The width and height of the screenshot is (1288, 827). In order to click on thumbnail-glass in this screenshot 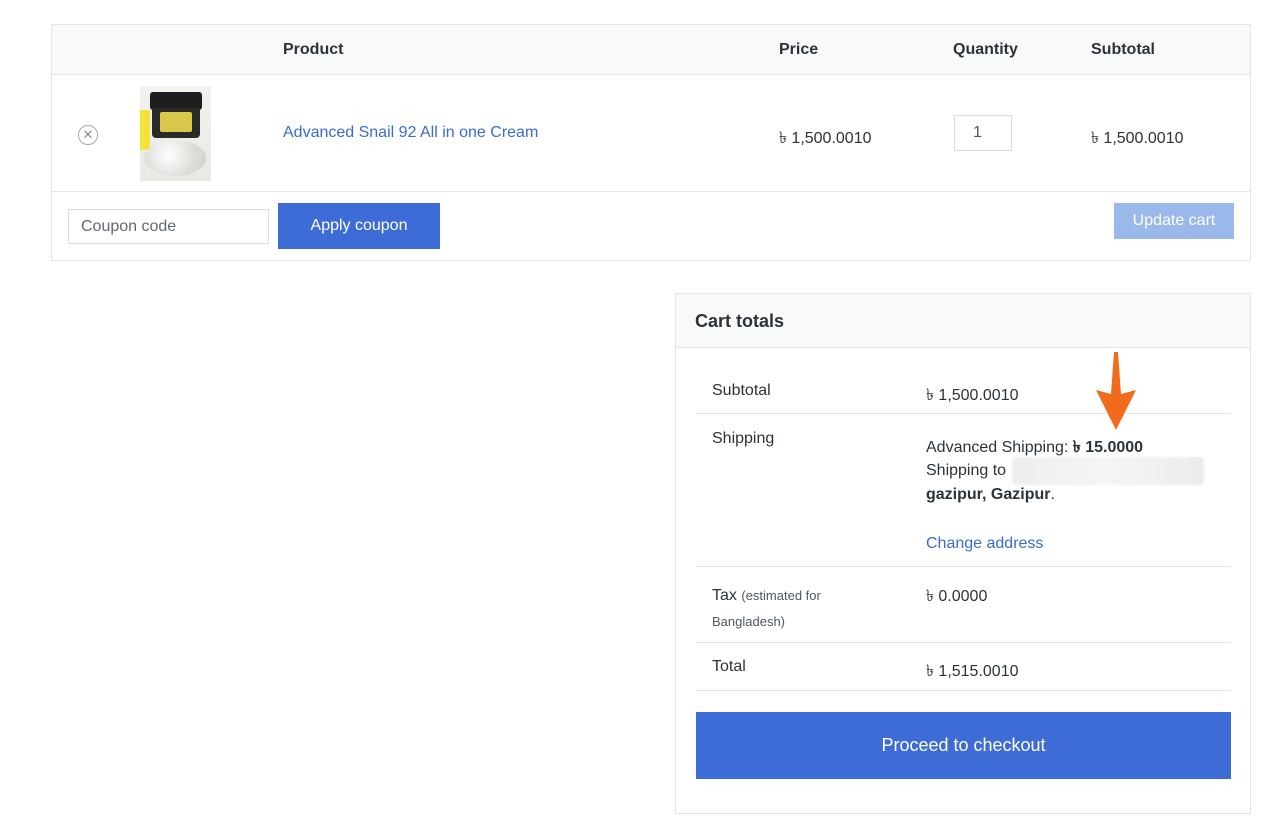, I will do `click(175, 158)`.